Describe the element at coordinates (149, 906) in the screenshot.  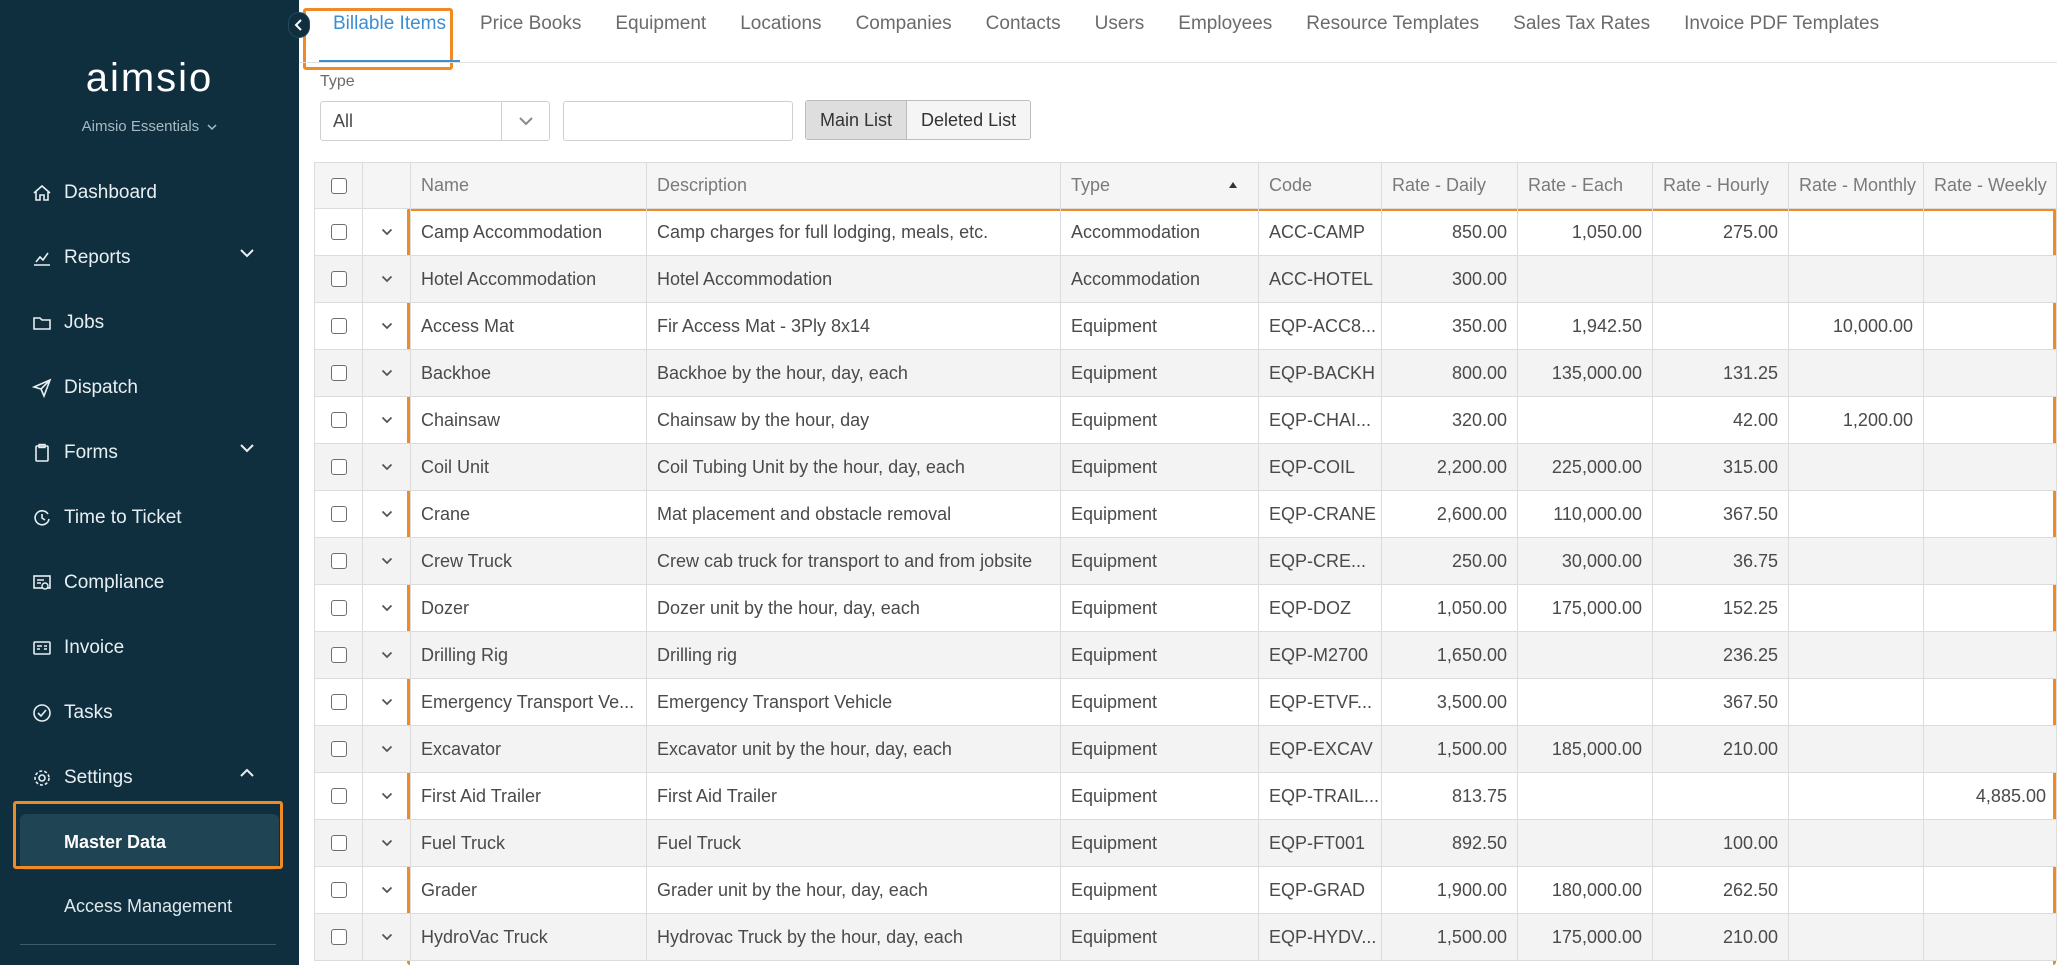
I see `sidebar-subitem-access-management: Access Management` at that location.